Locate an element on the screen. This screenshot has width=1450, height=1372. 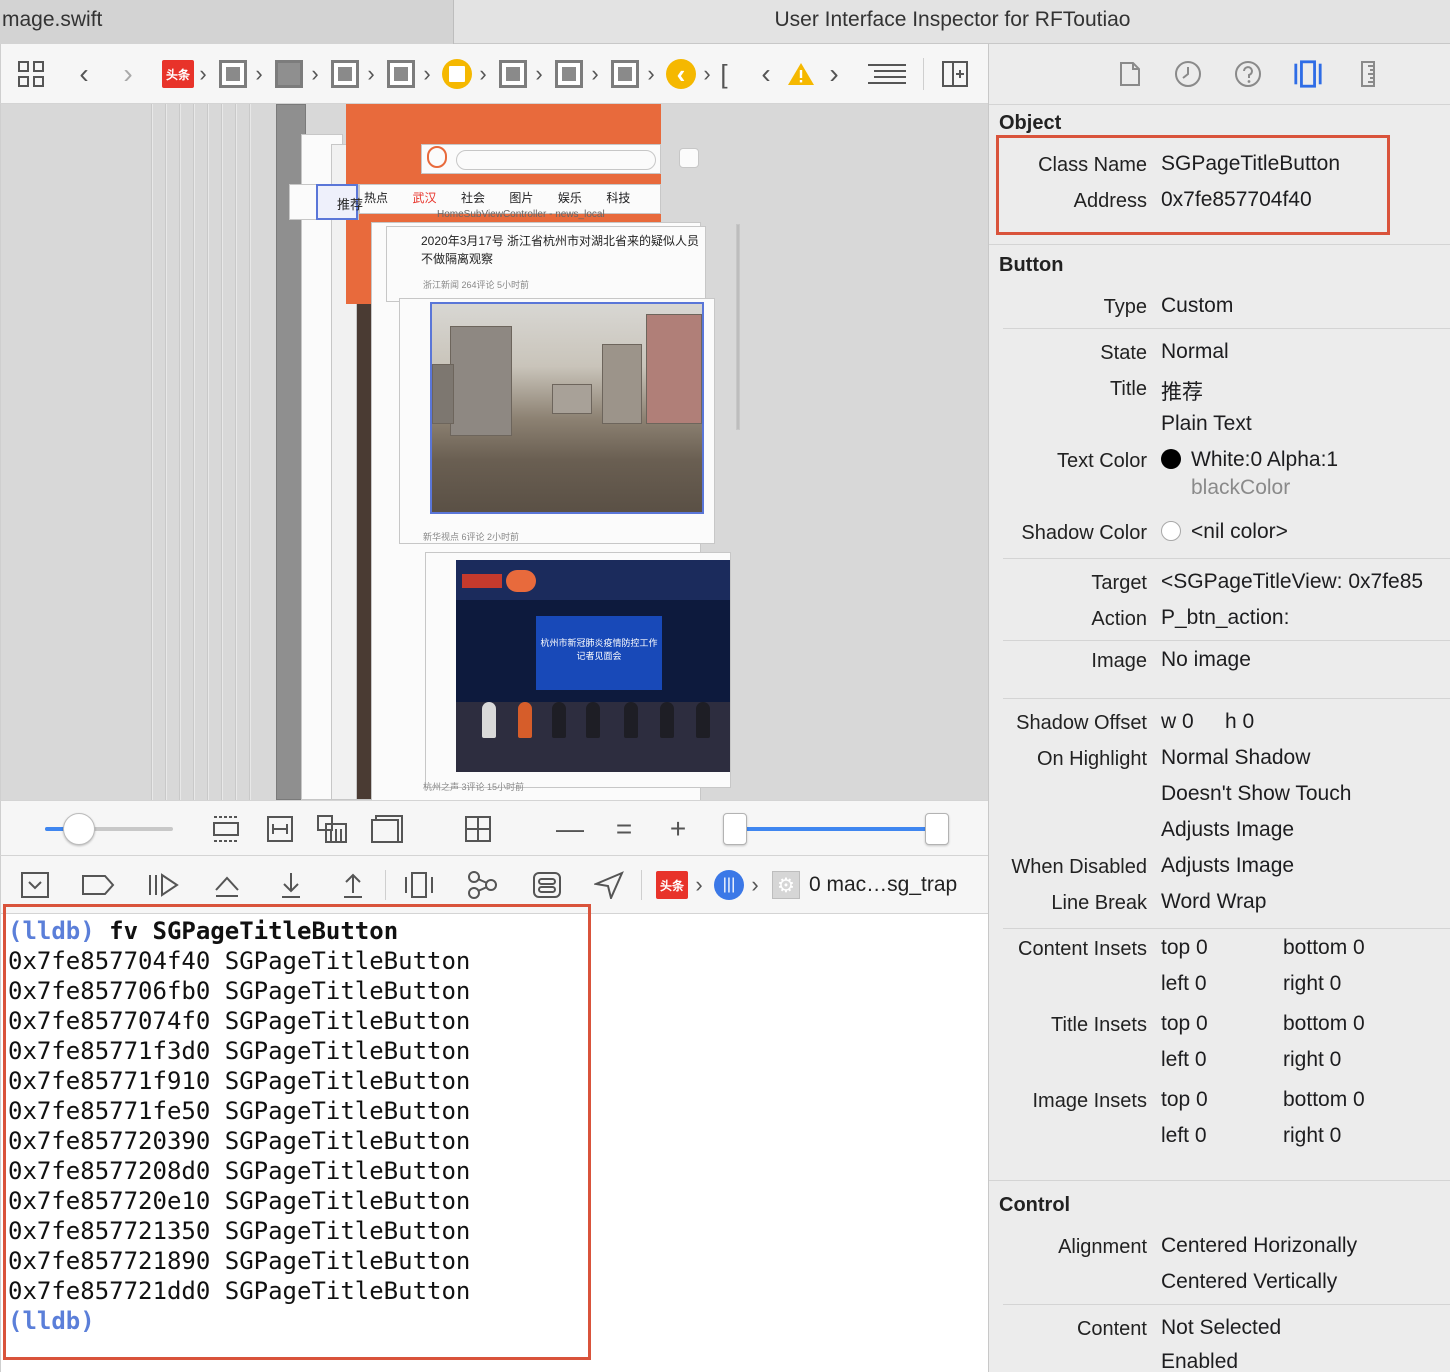
breakpoints-icon is located at coordinates (98, 885).